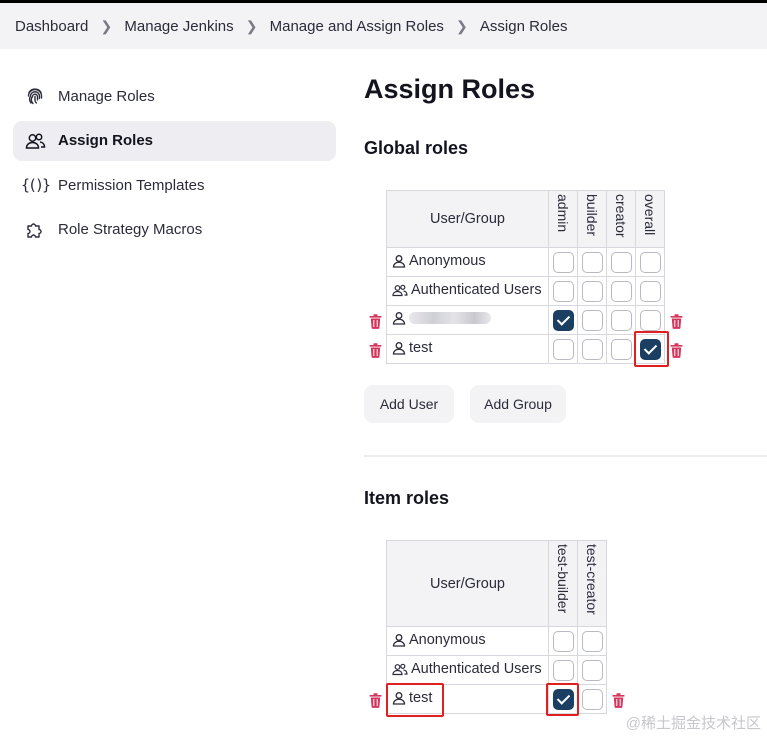 This screenshot has height=739, width=767. What do you see at coordinates (174, 96) in the screenshot?
I see `sidebar-item-manage-roles: Manage Roles` at bounding box center [174, 96].